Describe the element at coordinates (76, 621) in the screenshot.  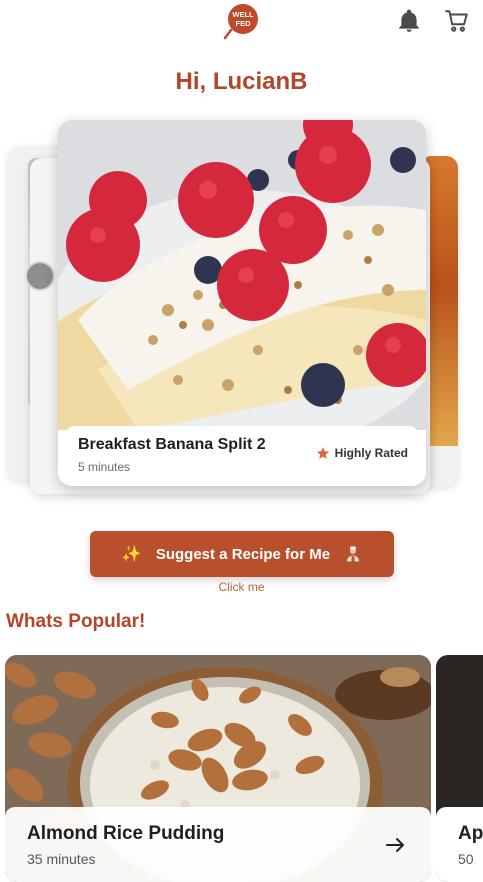
I see `popular-section-title: Whats Popular!` at that location.